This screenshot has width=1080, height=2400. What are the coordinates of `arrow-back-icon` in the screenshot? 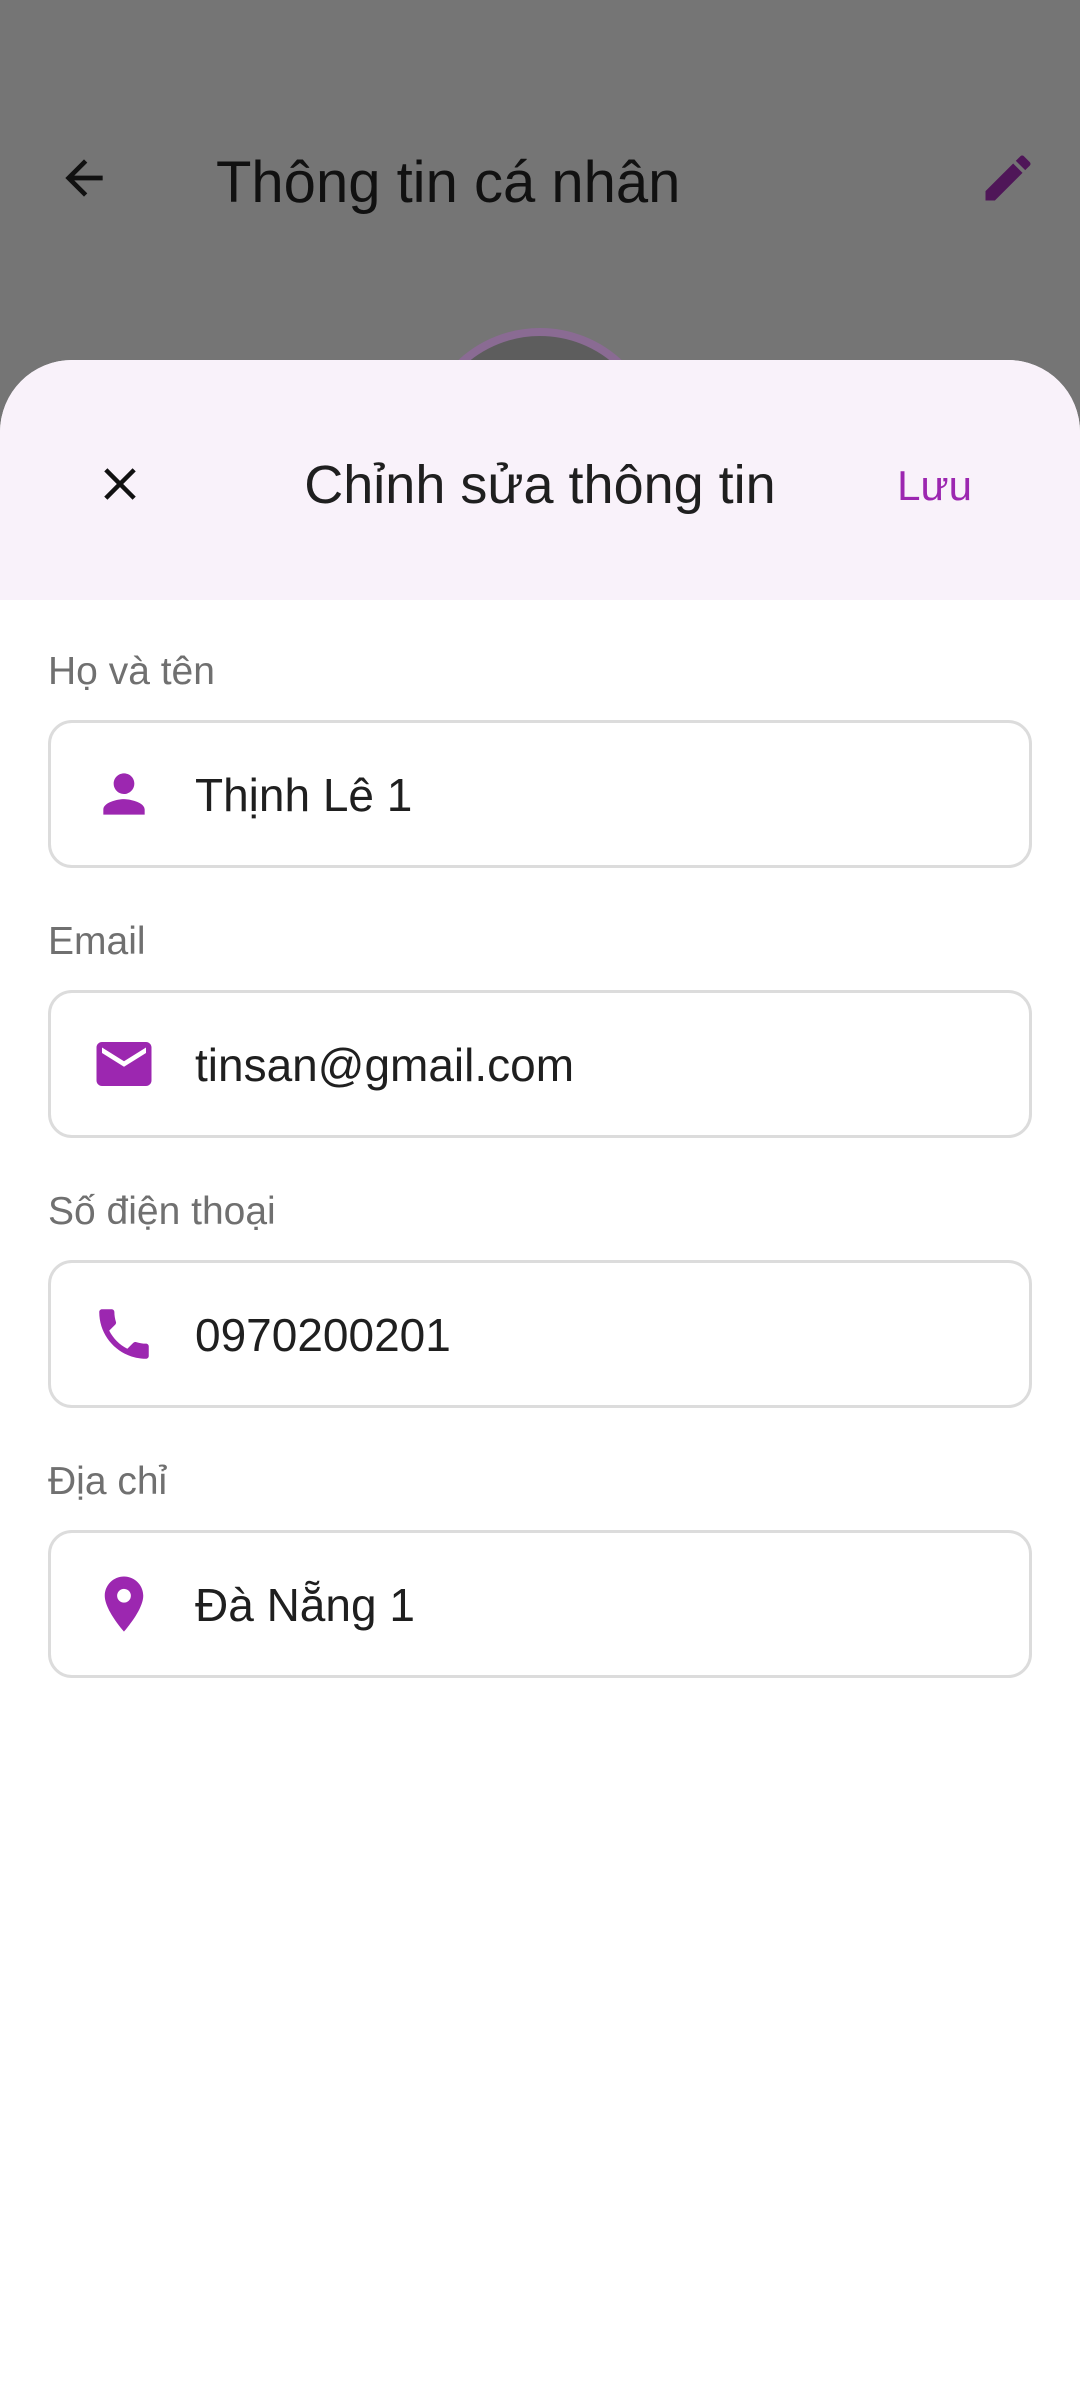 It's located at (84, 178).